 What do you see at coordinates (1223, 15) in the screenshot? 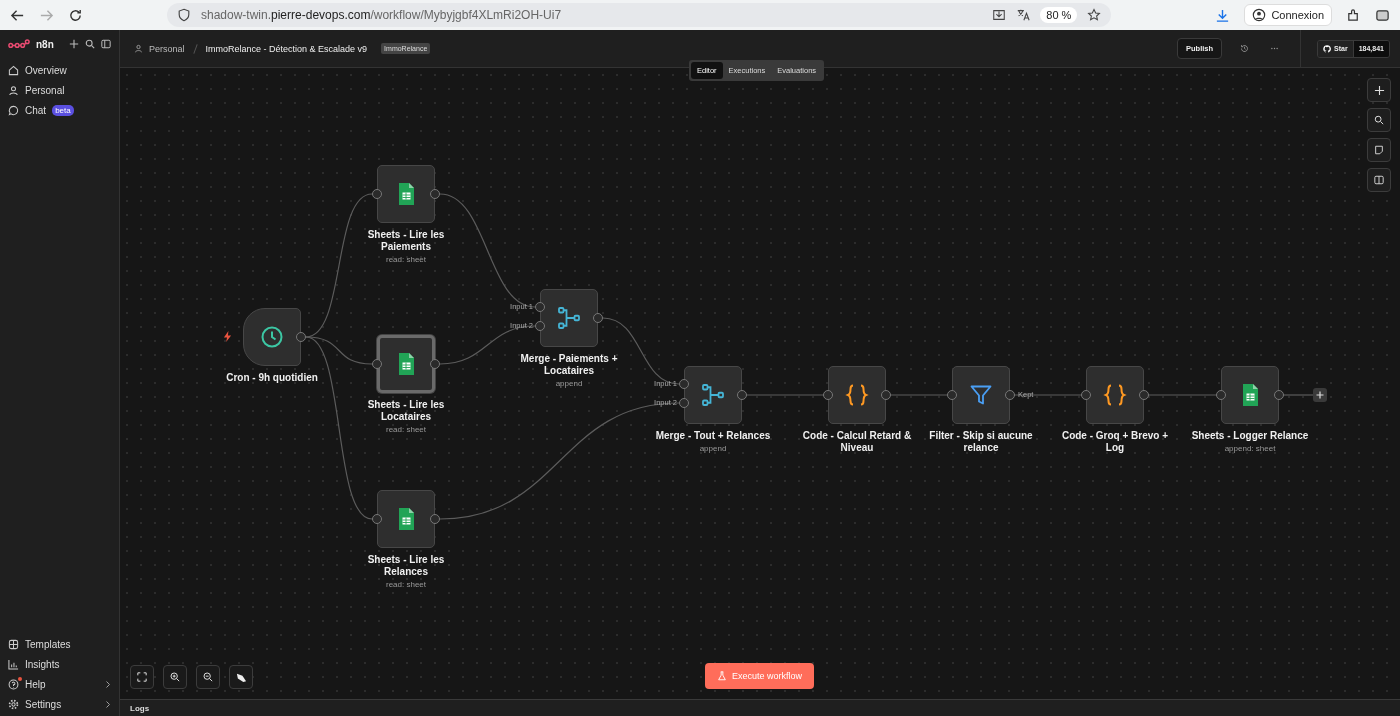
I see `download-icon` at bounding box center [1223, 15].